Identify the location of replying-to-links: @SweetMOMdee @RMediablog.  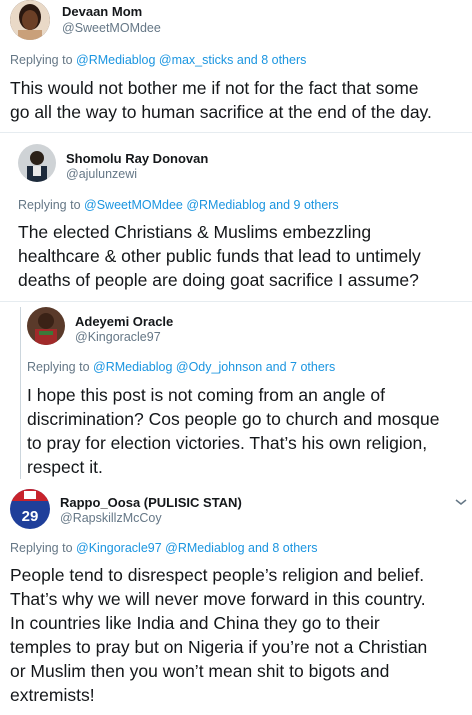
(175, 205).